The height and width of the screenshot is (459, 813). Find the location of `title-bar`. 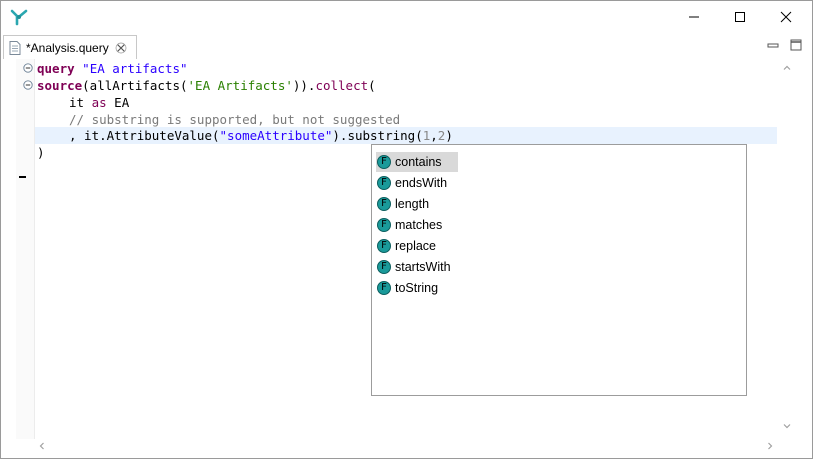

title-bar is located at coordinates (406, 17).